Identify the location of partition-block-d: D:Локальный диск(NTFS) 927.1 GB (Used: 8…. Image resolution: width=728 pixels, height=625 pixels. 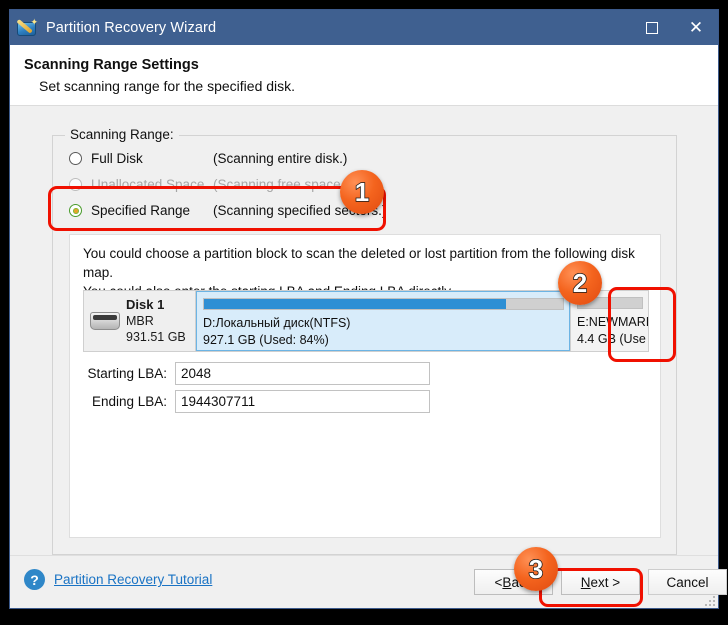
(383, 321).